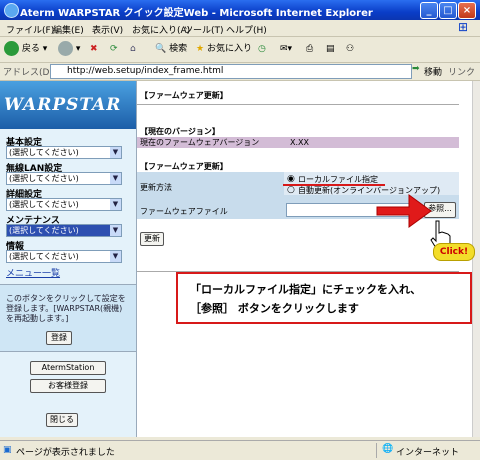 The height and width of the screenshot is (460, 480). I want to click on menu-help: ヘルプ(H), so click(246, 29).